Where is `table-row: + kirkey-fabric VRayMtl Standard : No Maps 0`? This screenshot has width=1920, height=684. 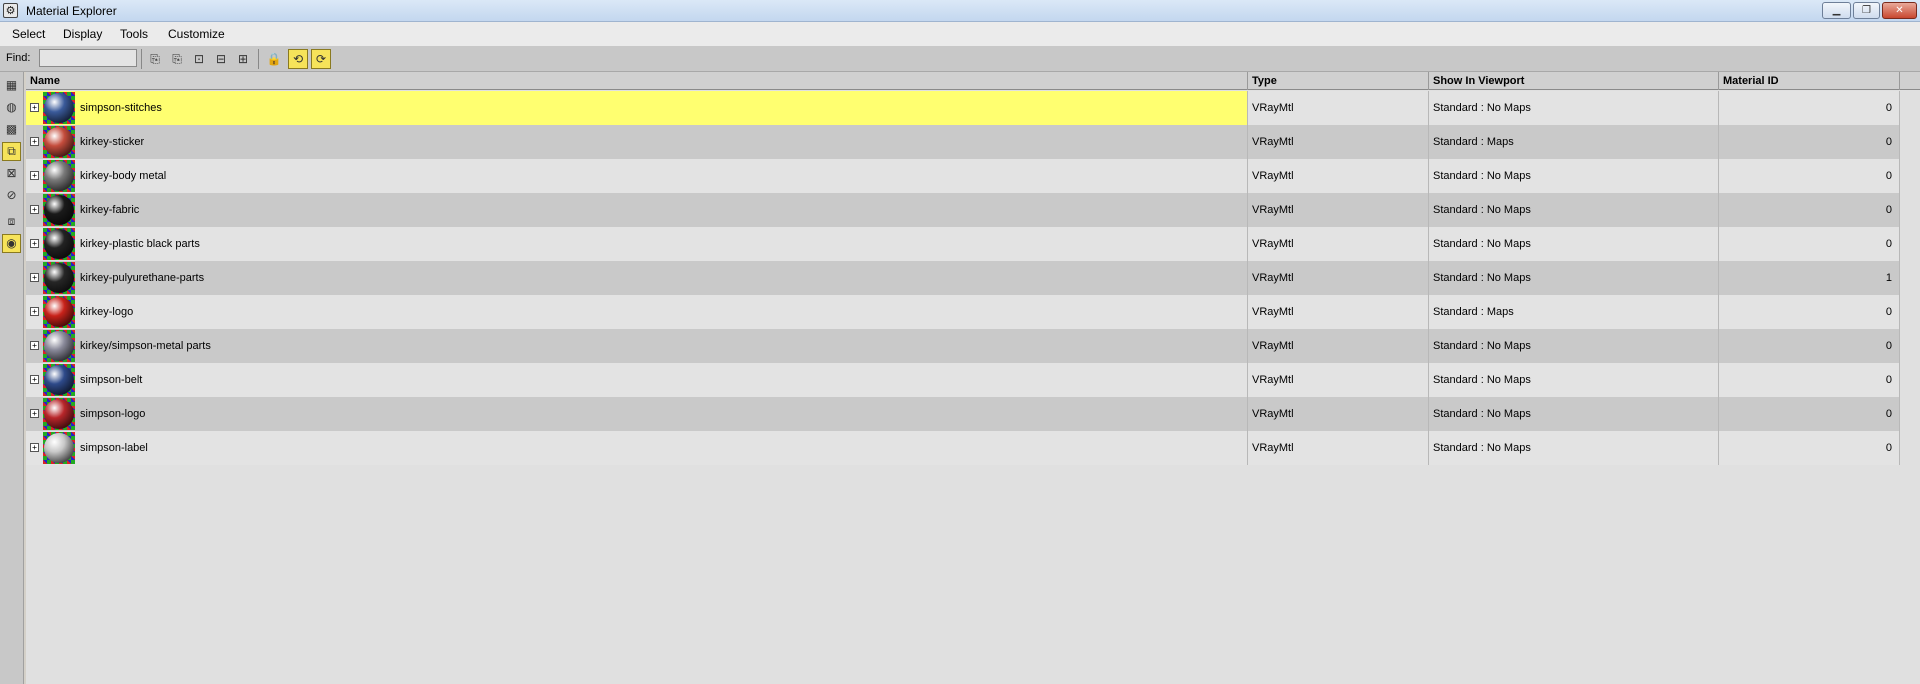 table-row: + kirkey-fabric VRayMtl Standard : No Maps 0 is located at coordinates (963, 210).